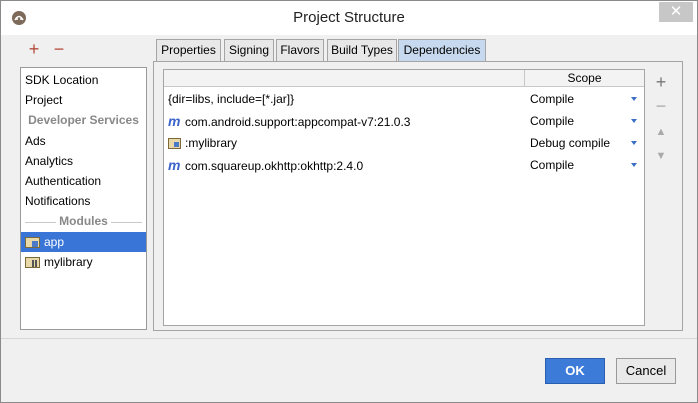 The image size is (698, 403). Describe the element at coordinates (32, 262) in the screenshot. I see `library-module-icon` at that location.